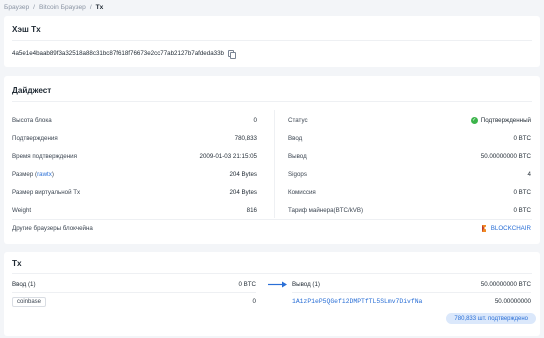  What do you see at coordinates (297, 156) in the screenshot?
I see `output-label: Вывод` at bounding box center [297, 156].